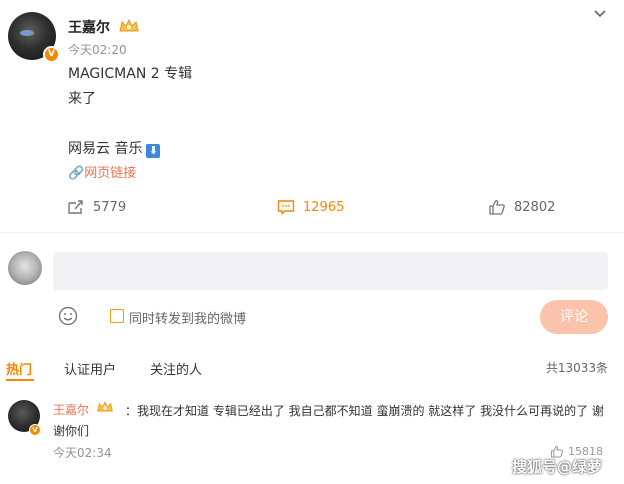  I want to click on repost-icon, so click(75, 207).